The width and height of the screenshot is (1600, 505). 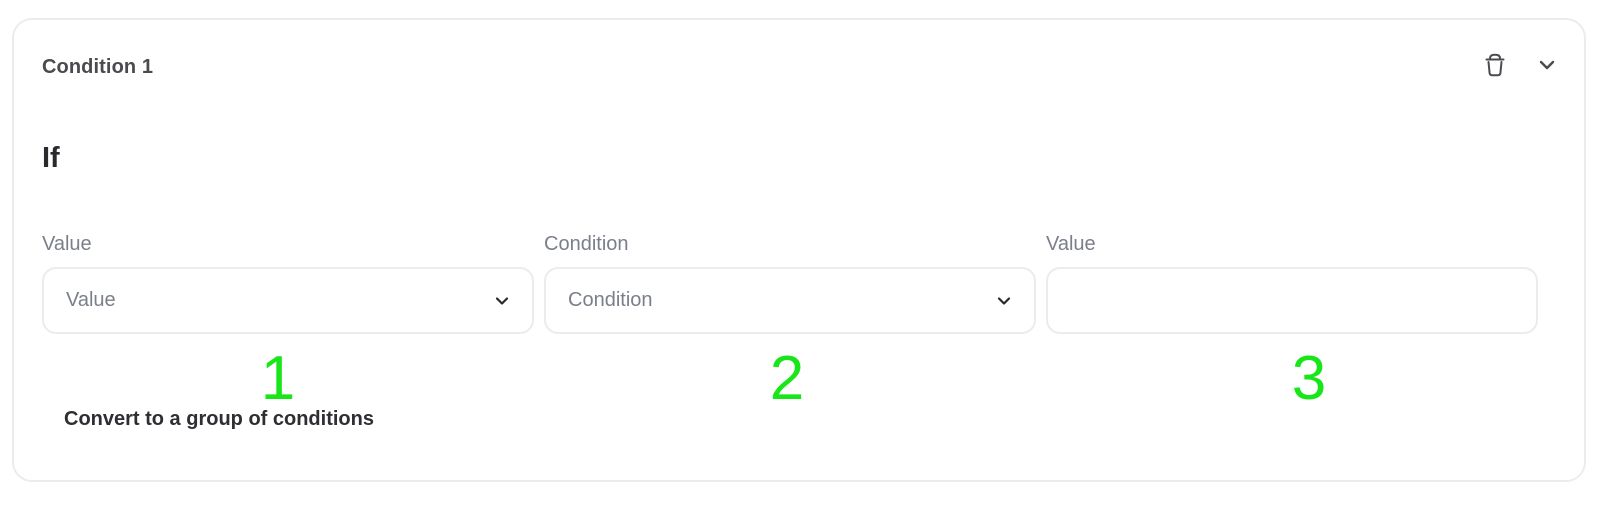 I want to click on left-value-label: Value, so click(x=67, y=244).